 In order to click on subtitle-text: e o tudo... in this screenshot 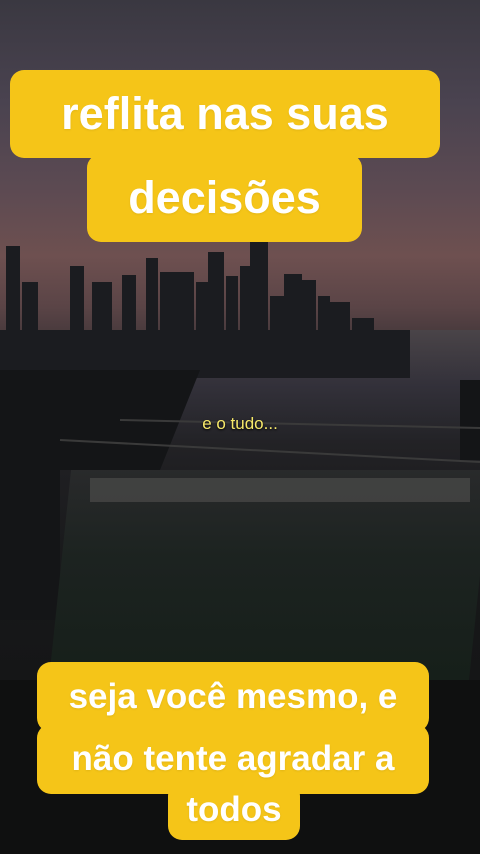, I will do `click(240, 423)`.